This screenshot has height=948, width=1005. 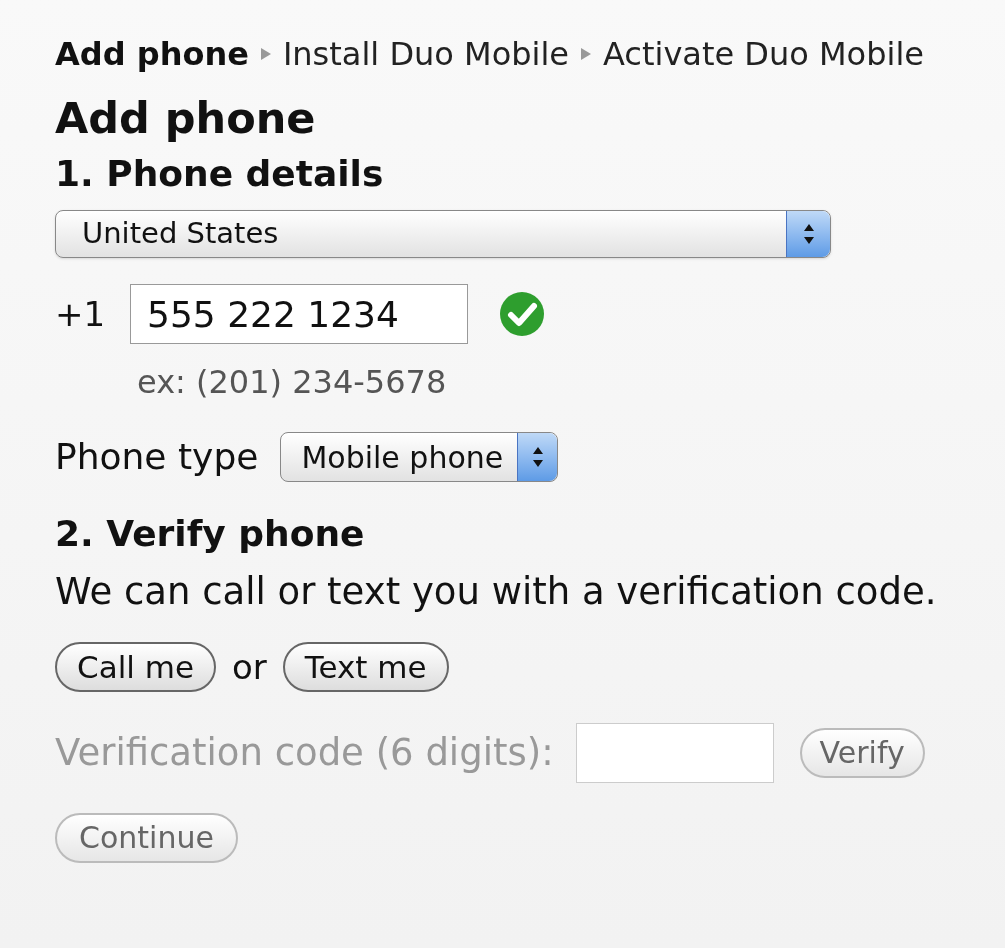 What do you see at coordinates (81, 314) in the screenshot?
I see `country-code: +1` at bounding box center [81, 314].